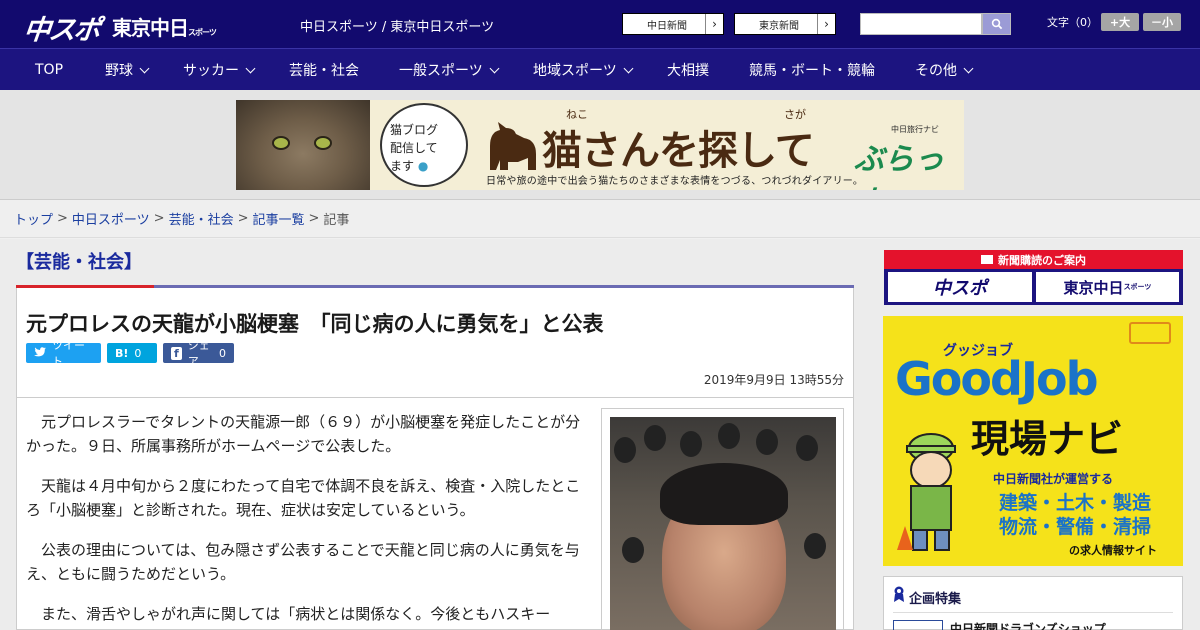 Image resolution: width=1200 pixels, height=630 pixels. I want to click on ad-brand: ぶらっ人, so click(899, 166).